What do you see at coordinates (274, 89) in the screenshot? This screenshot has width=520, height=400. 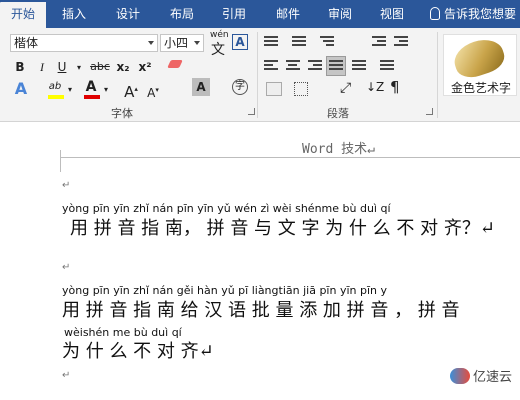 I see `shading-icon` at bounding box center [274, 89].